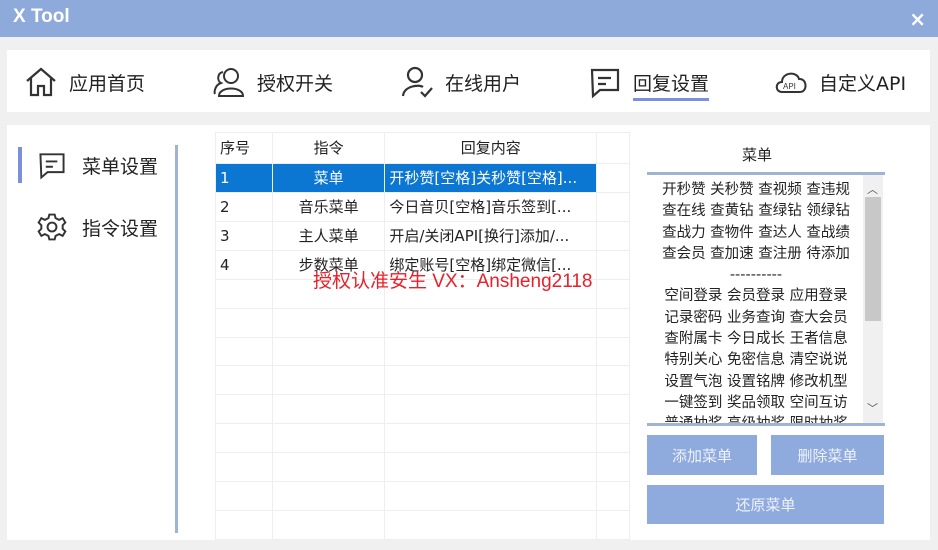  I want to click on cell-command: 主人菜单, so click(328, 235).